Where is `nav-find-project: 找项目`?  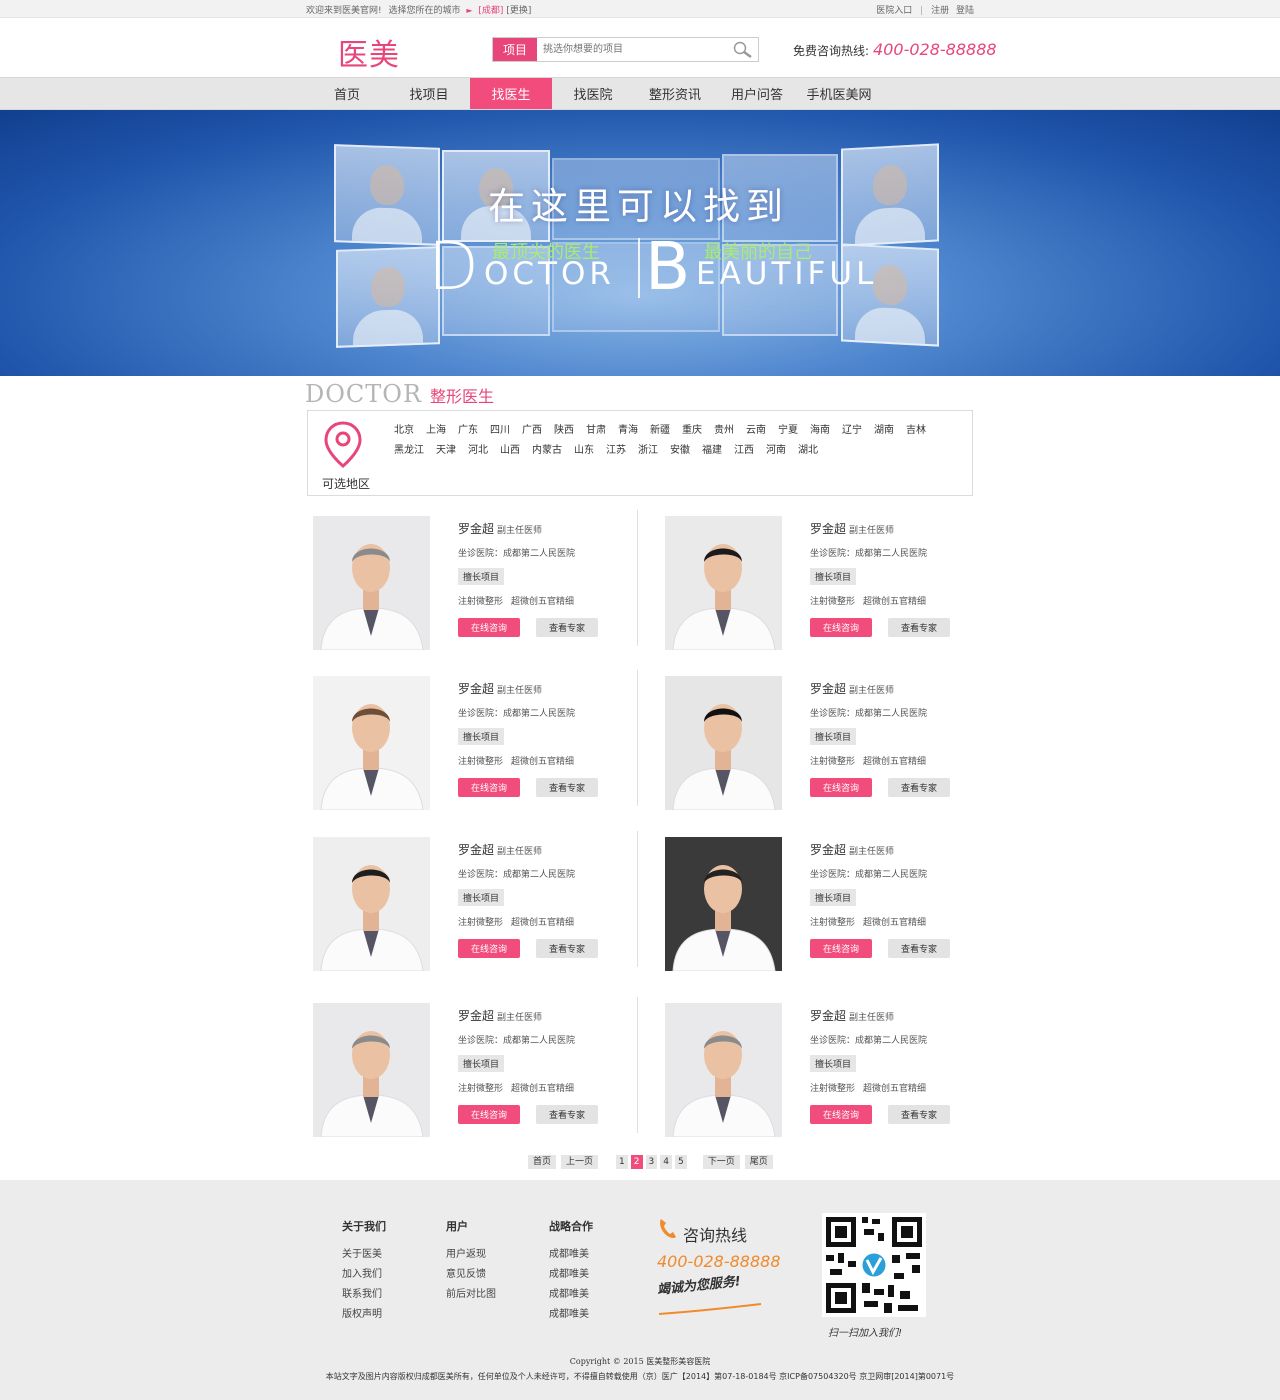
nav-find-project: 找项目 is located at coordinates (429, 93).